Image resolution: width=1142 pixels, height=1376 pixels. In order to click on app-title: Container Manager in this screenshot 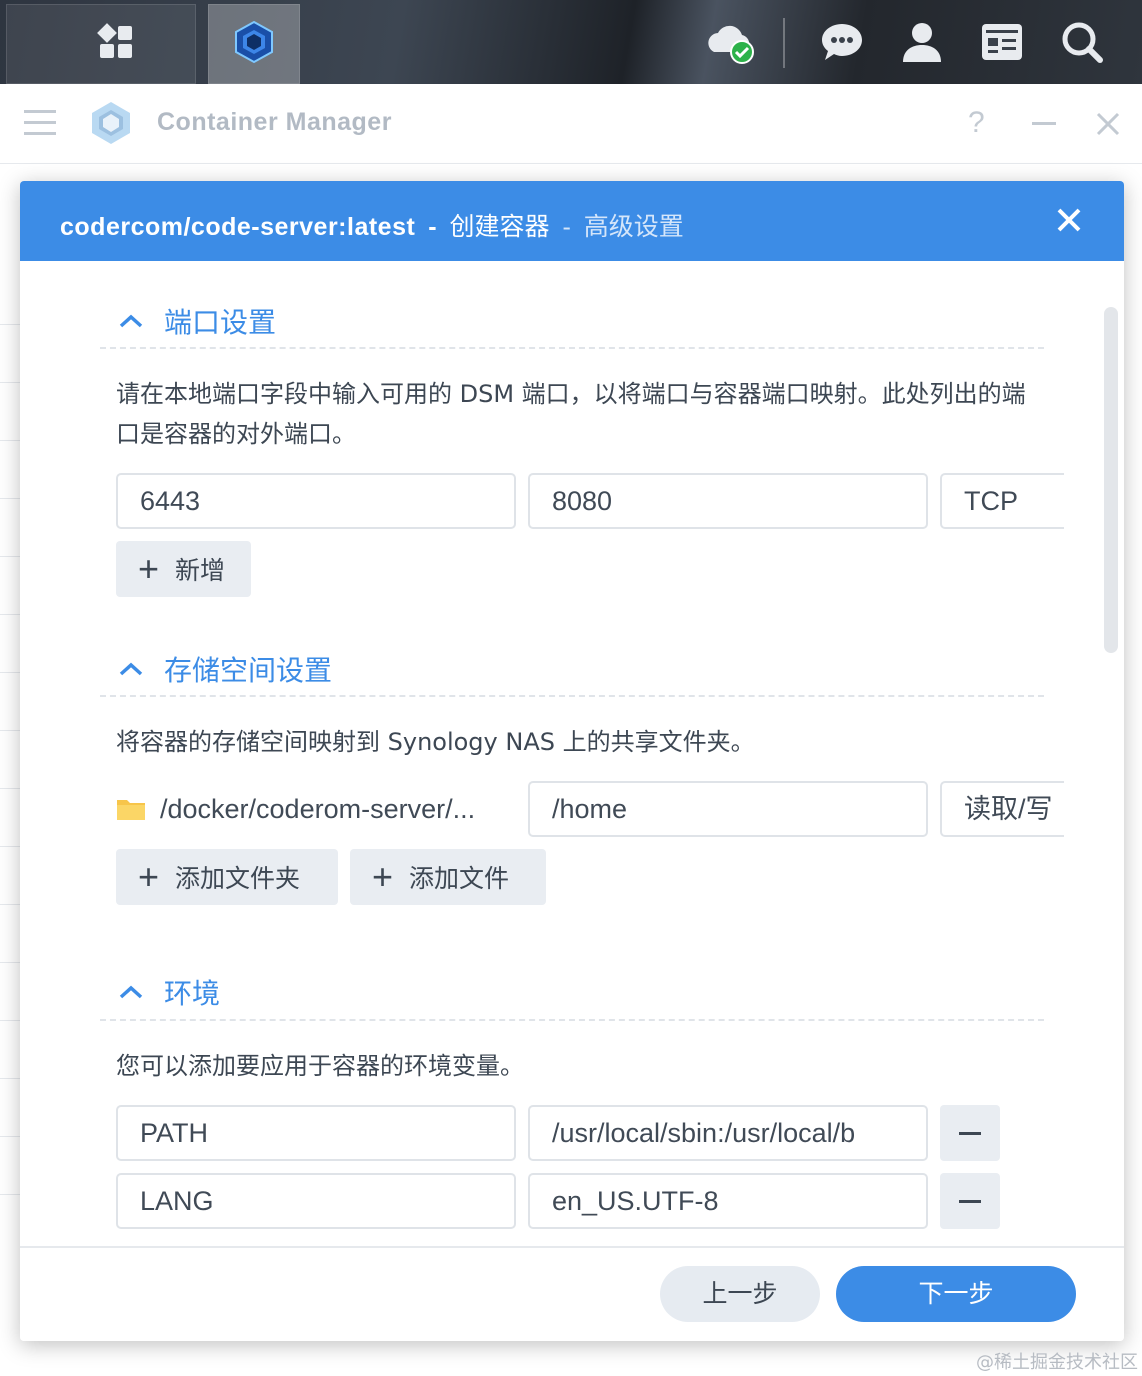, I will do `click(274, 122)`.